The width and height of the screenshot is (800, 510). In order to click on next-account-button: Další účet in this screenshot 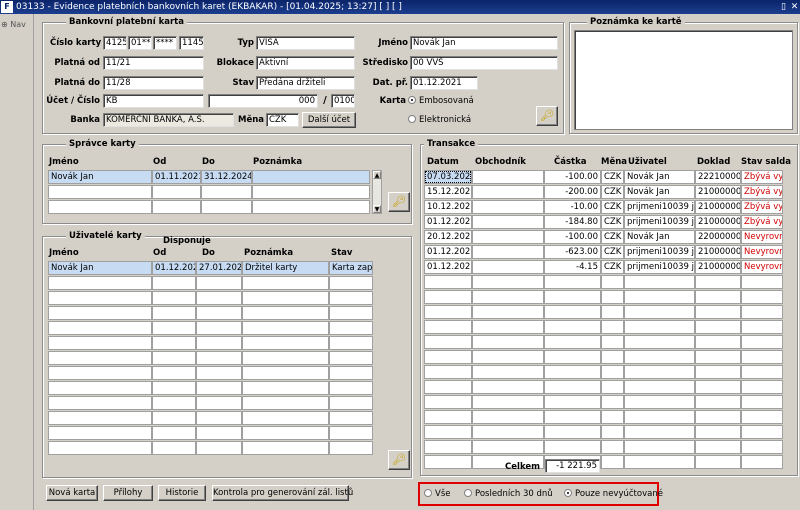, I will do `click(329, 120)`.